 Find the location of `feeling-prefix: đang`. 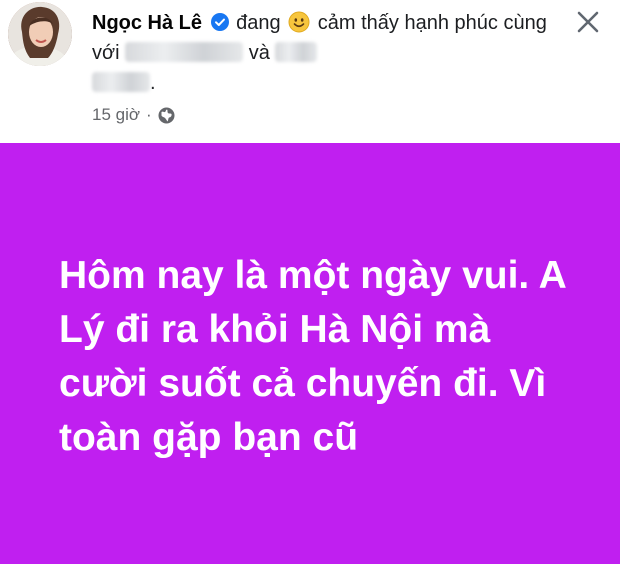

feeling-prefix: đang is located at coordinates (258, 23).